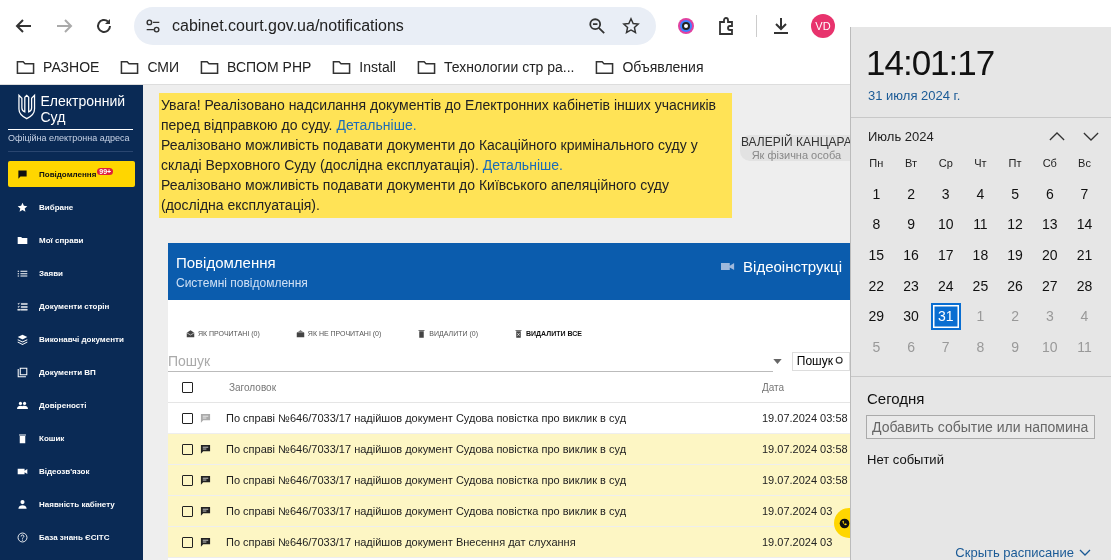  I want to click on notification-row: По справі №646/7033/17 надійшов документ Внесення дат слухання 19.07.2024 03, so click(509, 542).